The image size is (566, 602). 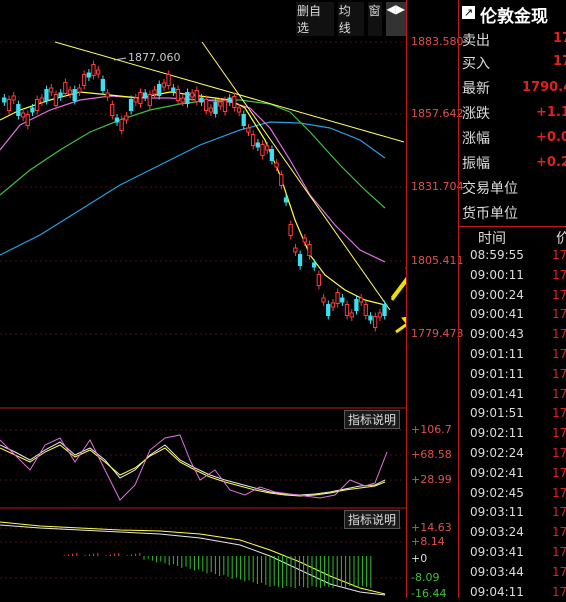 What do you see at coordinates (497, 492) in the screenshot?
I see `tick-time: 09:02:45` at bounding box center [497, 492].